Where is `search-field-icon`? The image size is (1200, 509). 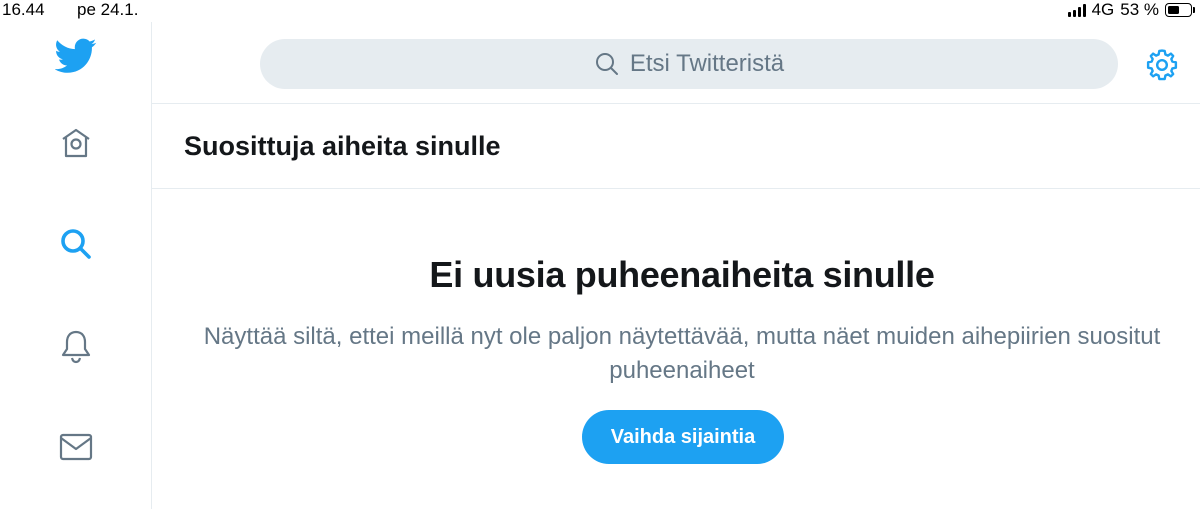
search-field-icon is located at coordinates (606, 64).